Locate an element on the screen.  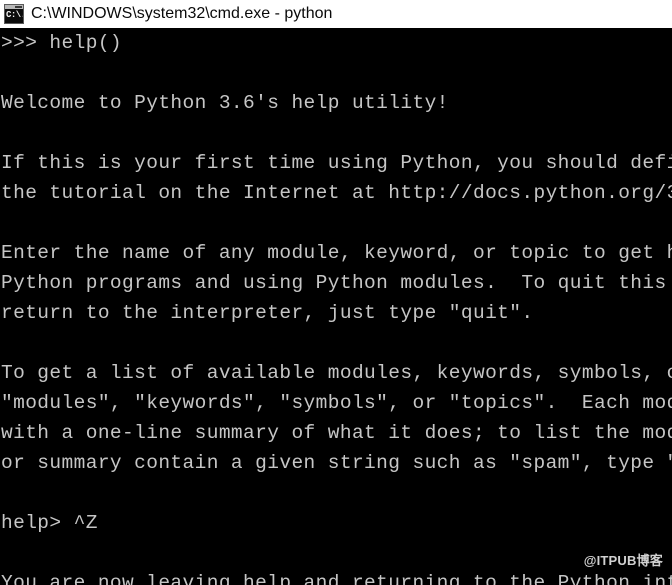
cmd-exe-icon: C:\. is located at coordinates (14, 14).